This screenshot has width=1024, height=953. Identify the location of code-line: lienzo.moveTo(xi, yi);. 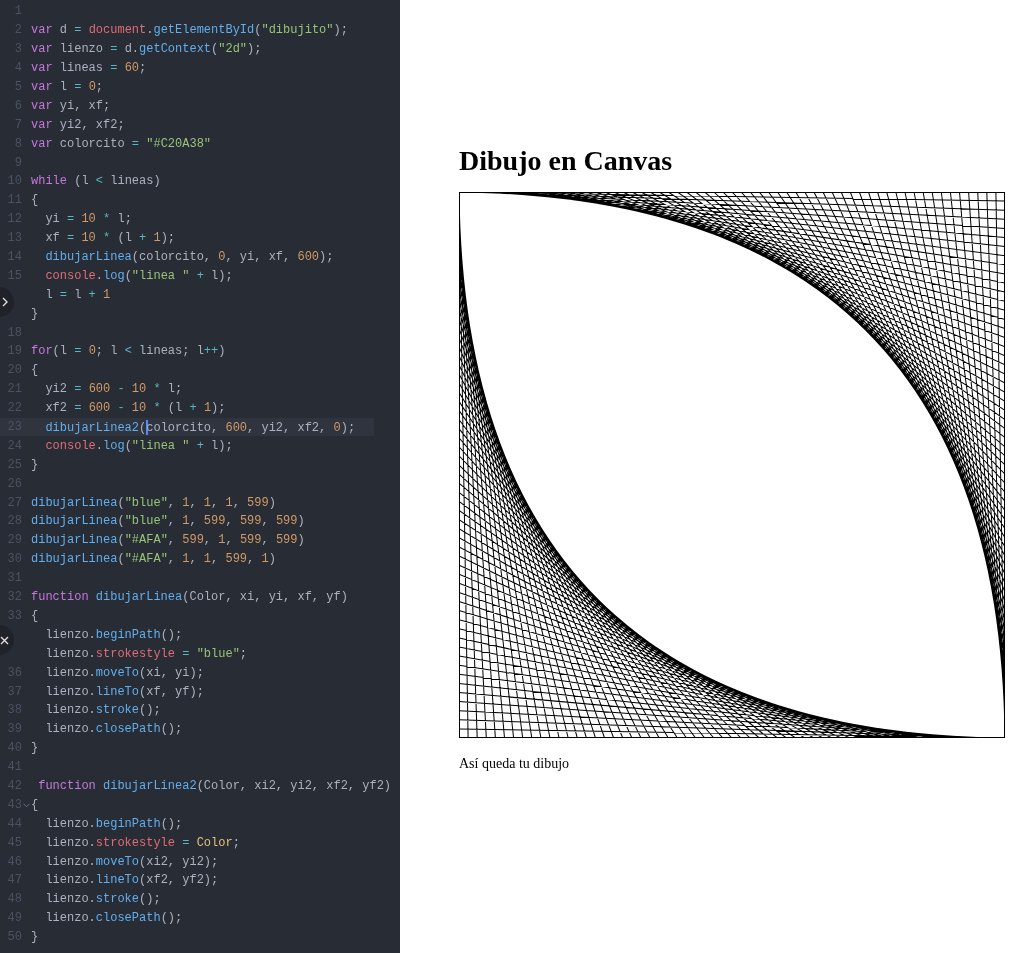
(124, 672).